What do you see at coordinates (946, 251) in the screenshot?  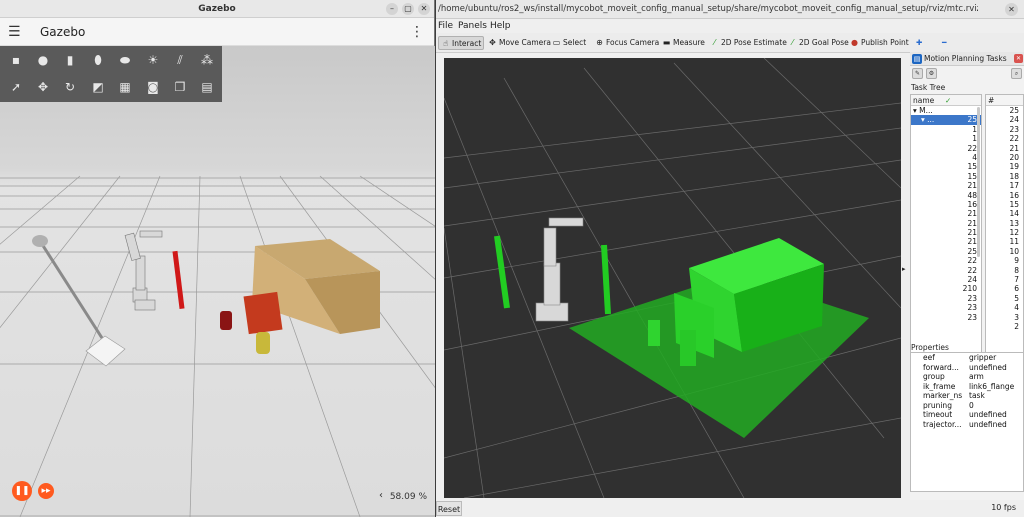 I see `tree-row: 25` at bounding box center [946, 251].